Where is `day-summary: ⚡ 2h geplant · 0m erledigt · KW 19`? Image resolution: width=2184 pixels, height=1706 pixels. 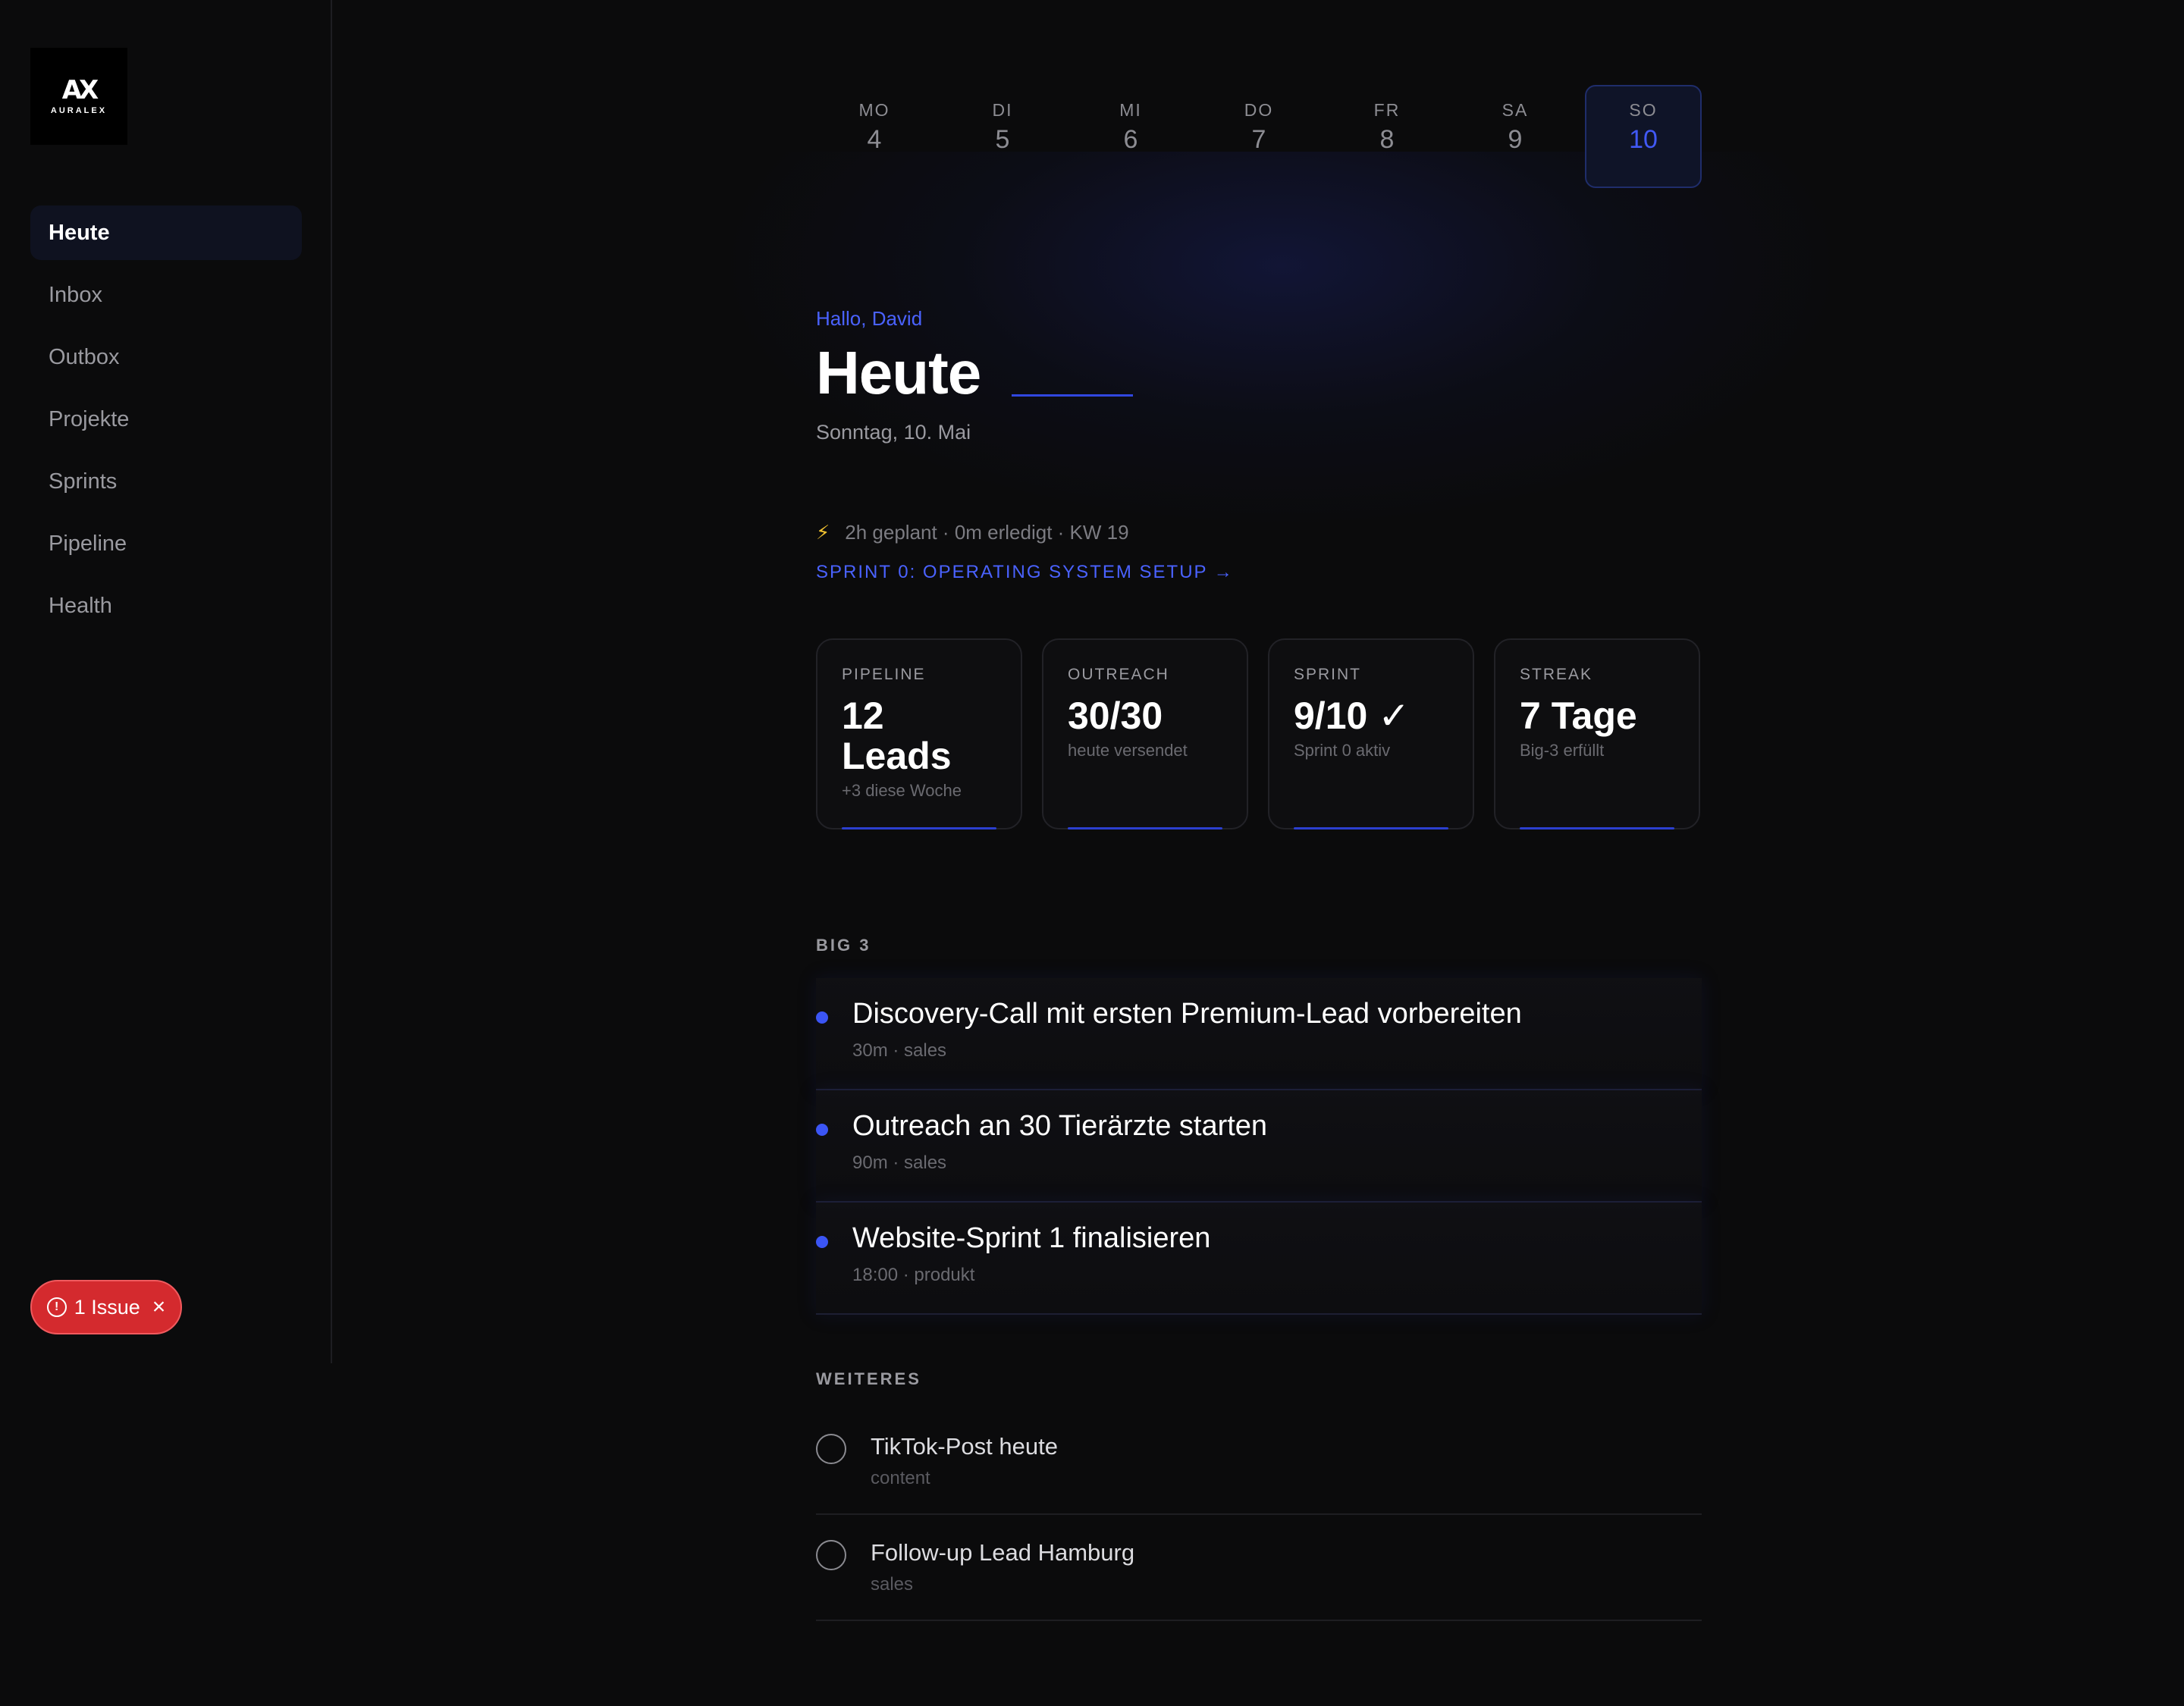 day-summary: ⚡ 2h geplant · 0m erledigt · KW 19 is located at coordinates (972, 532).